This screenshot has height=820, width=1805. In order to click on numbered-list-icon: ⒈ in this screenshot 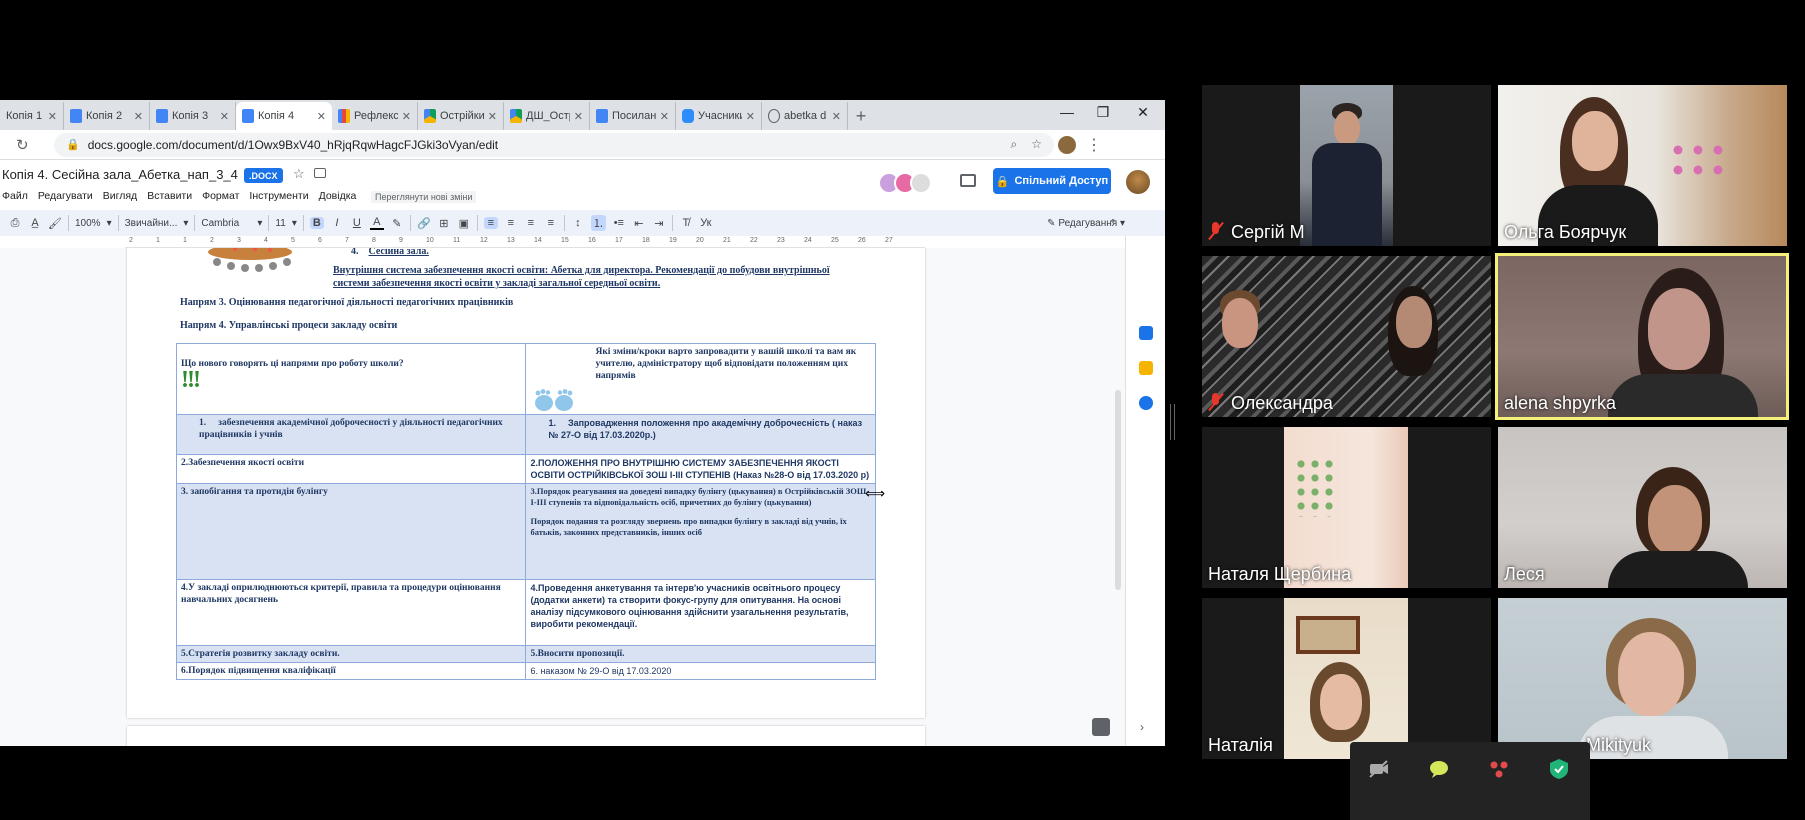, I will do `click(598, 223)`.